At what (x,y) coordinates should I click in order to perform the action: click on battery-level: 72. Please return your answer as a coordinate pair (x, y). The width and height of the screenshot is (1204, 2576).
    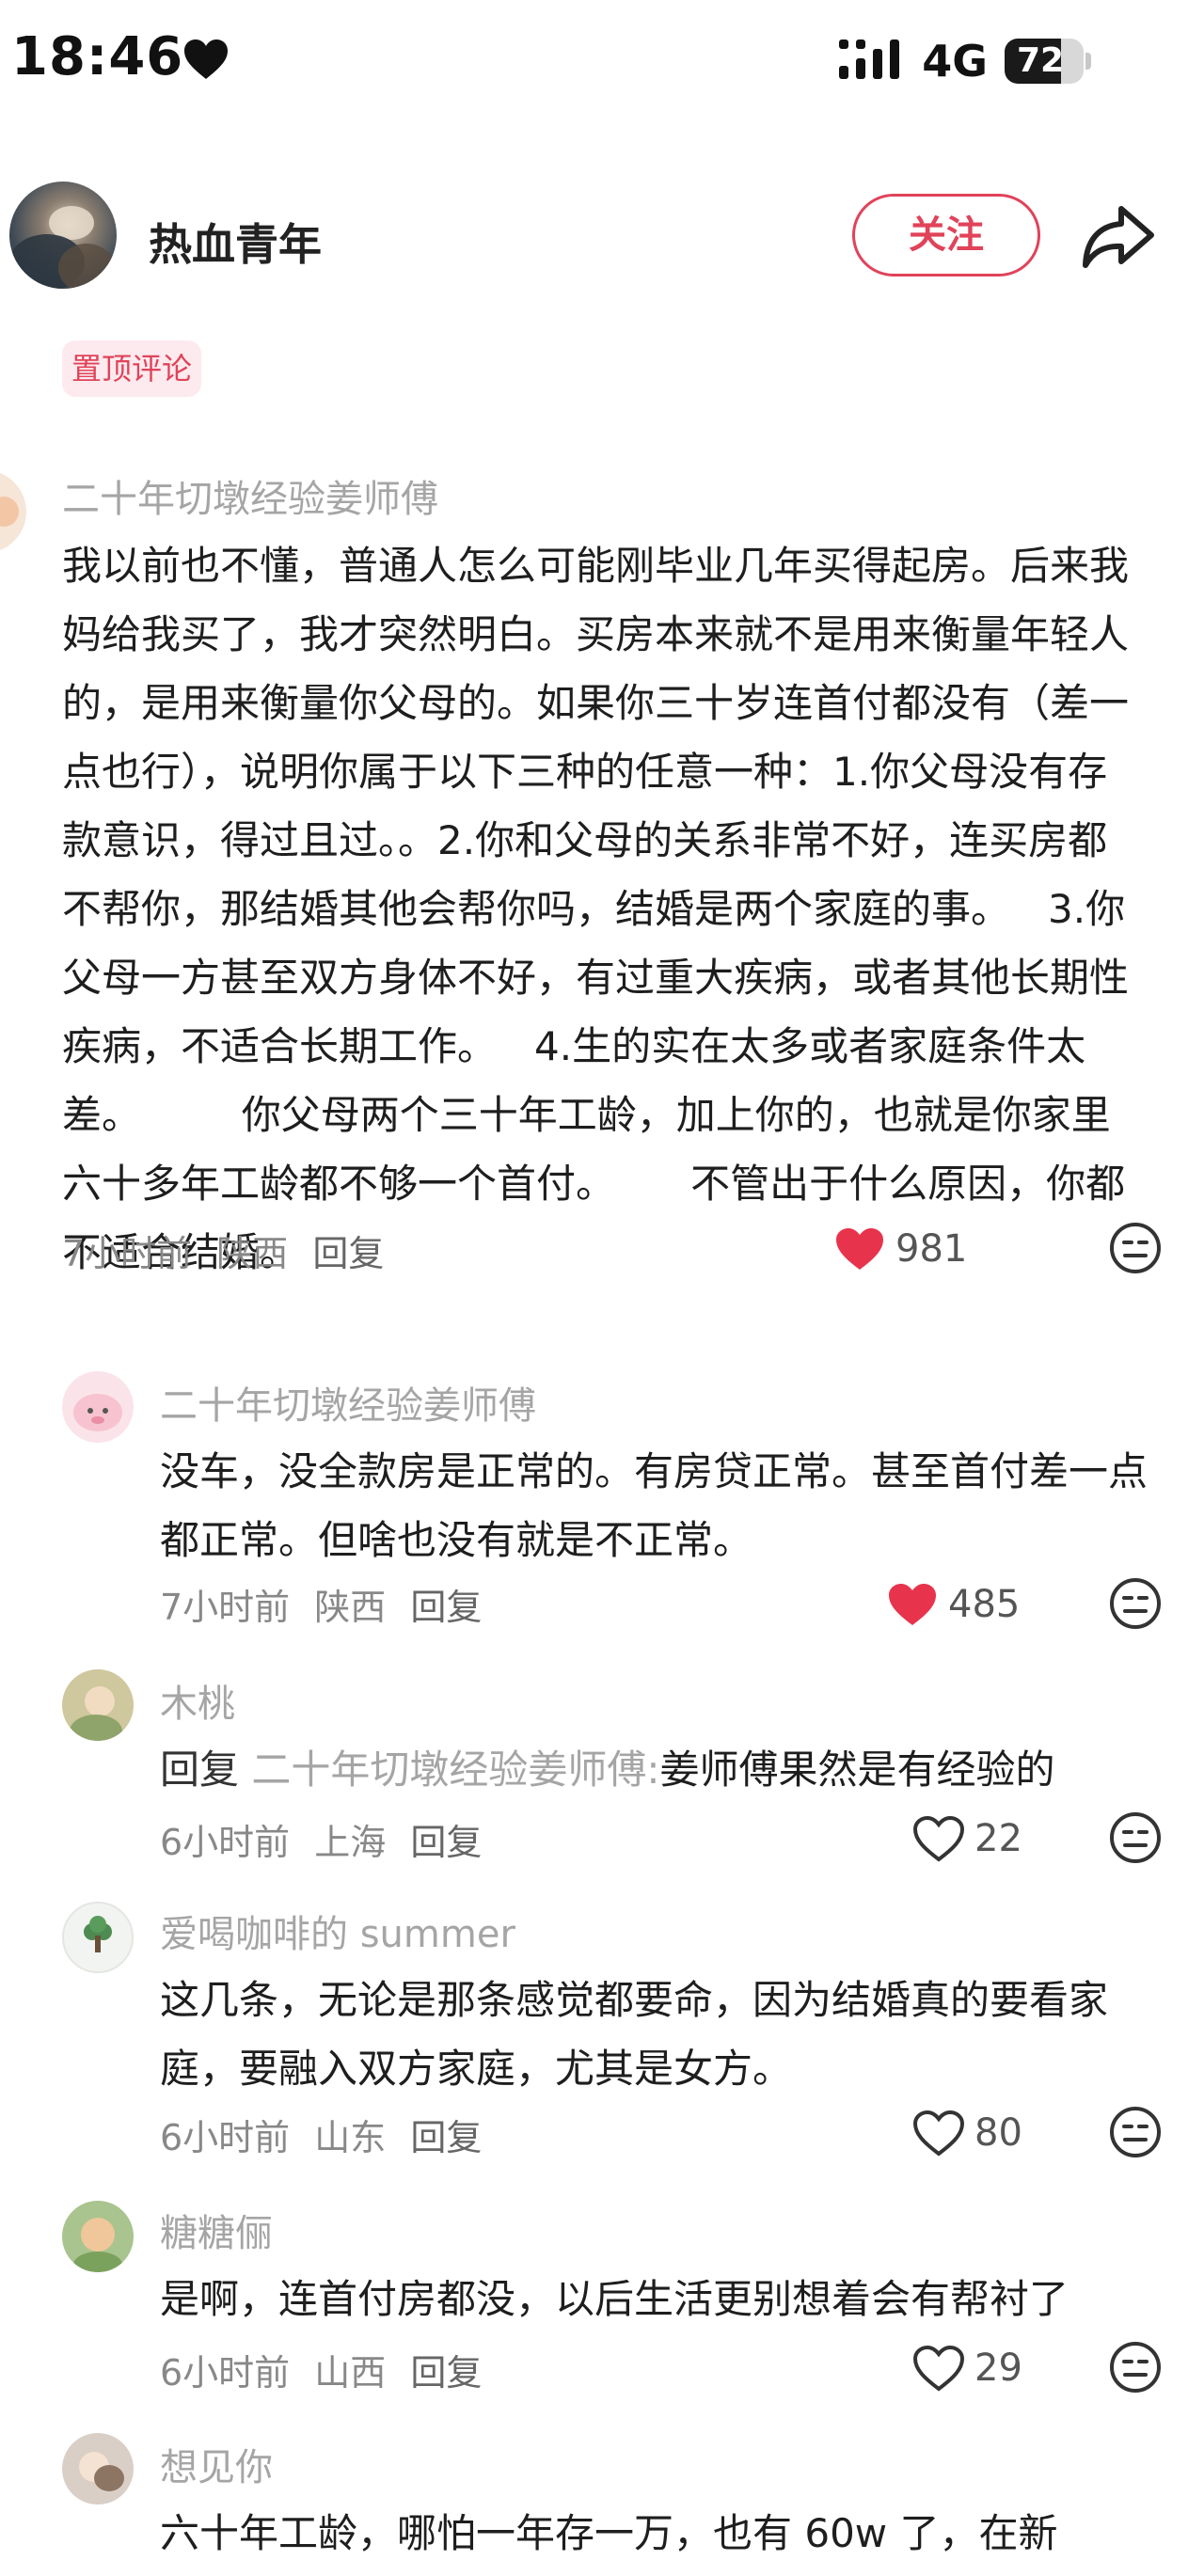
    Looking at the image, I should click on (1041, 60).